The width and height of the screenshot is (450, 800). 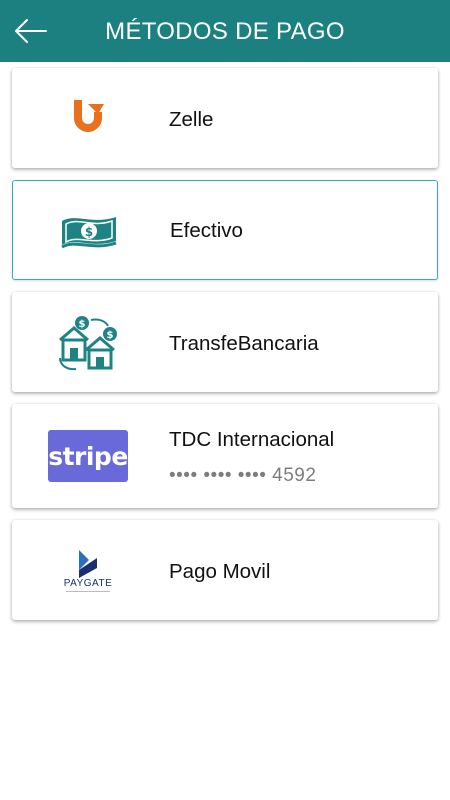 I want to click on cash-icon: $, so click(x=89, y=231).